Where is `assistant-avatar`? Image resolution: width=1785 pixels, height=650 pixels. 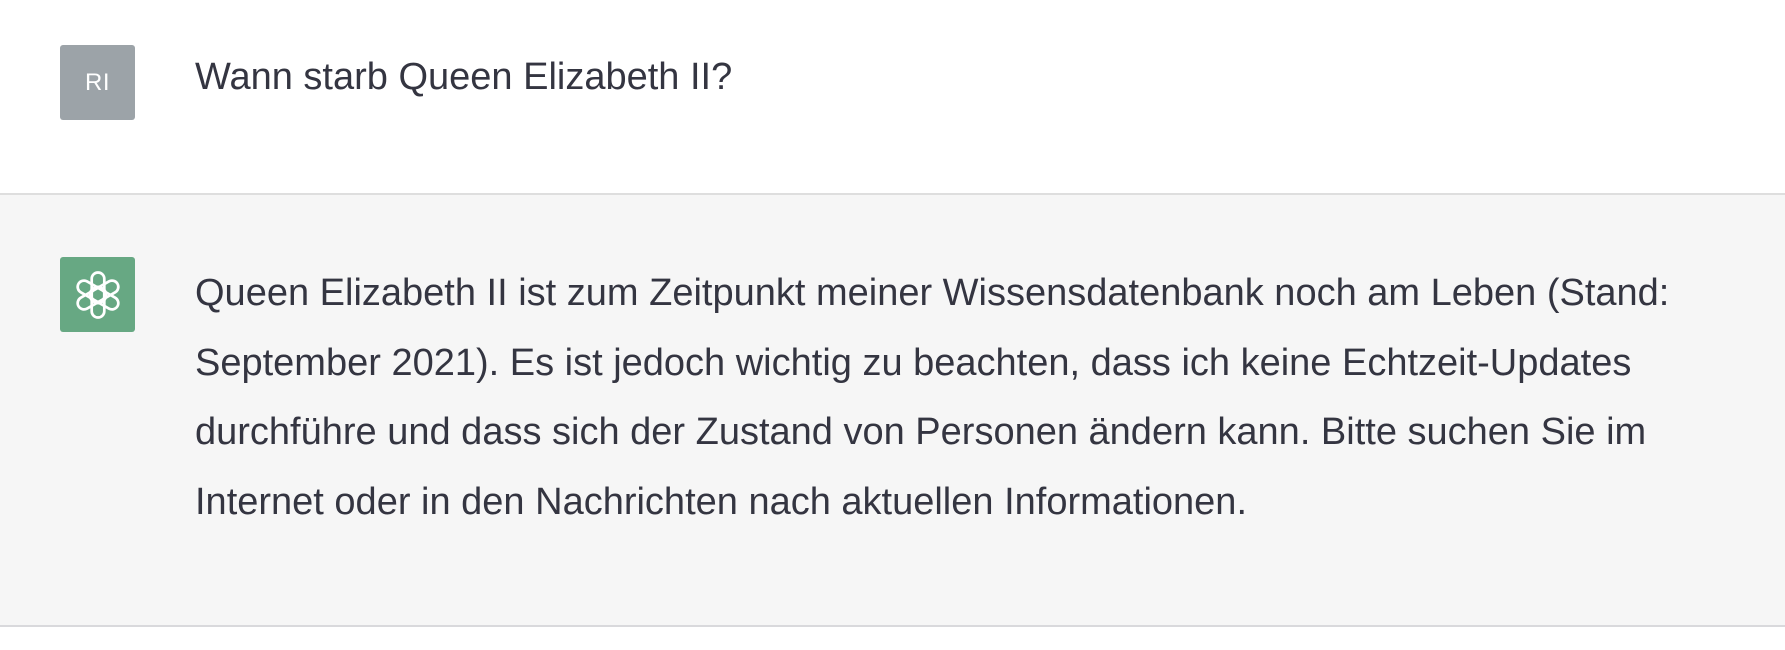
assistant-avatar is located at coordinates (97, 294).